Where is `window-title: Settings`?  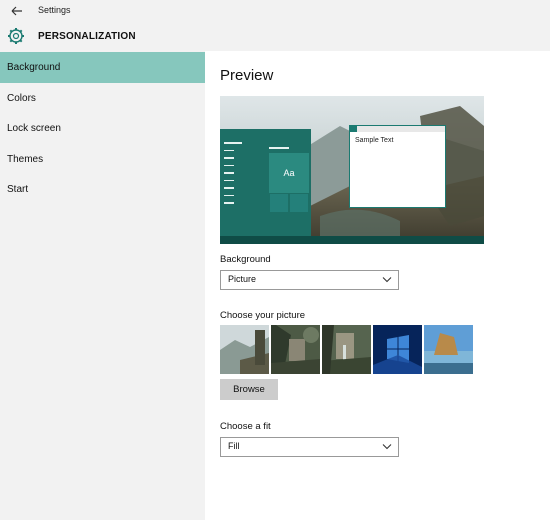 window-title: Settings is located at coordinates (54, 10).